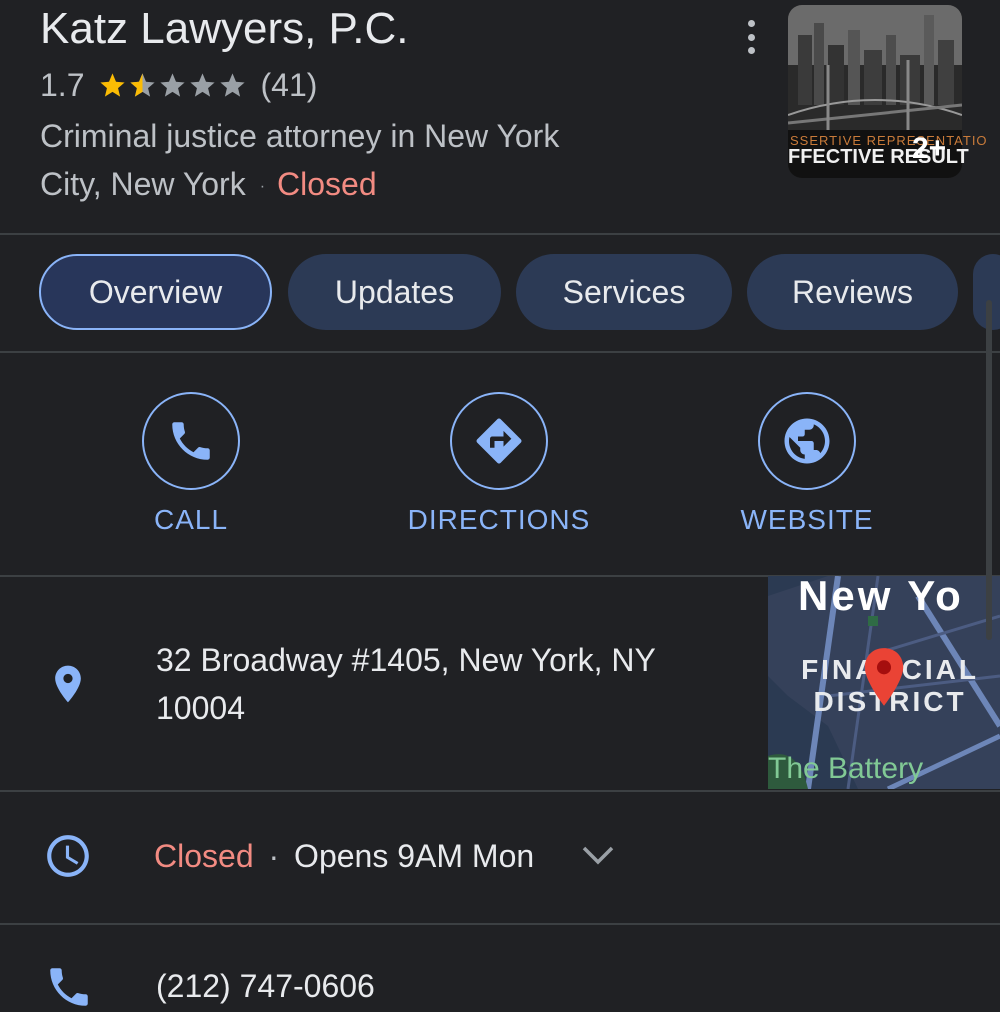  Describe the element at coordinates (113, 84) in the screenshot. I see `star-full-icon` at that location.